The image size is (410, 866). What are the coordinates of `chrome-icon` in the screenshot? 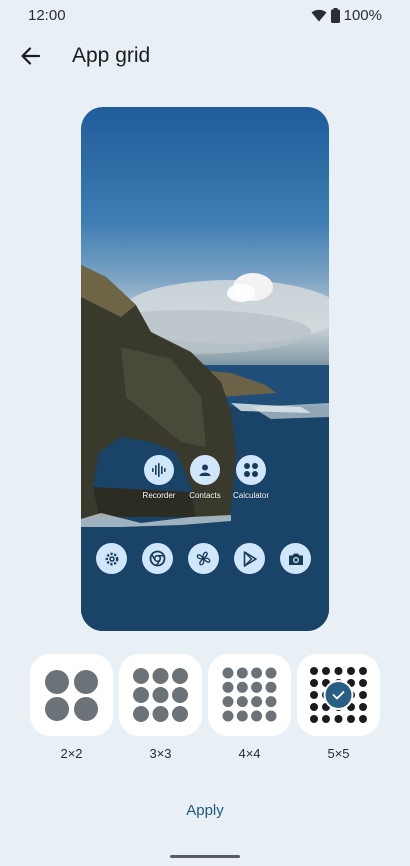 It's located at (157, 558).